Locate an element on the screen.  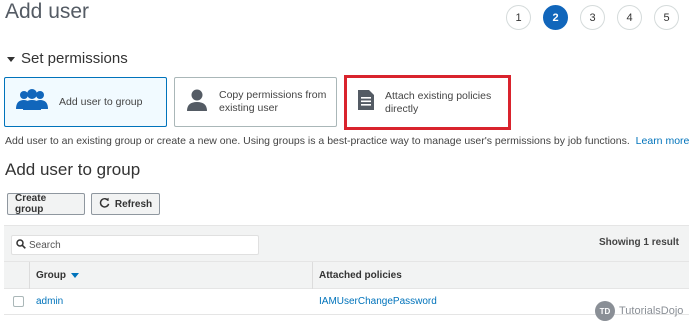
document-icon is located at coordinates (366, 102).